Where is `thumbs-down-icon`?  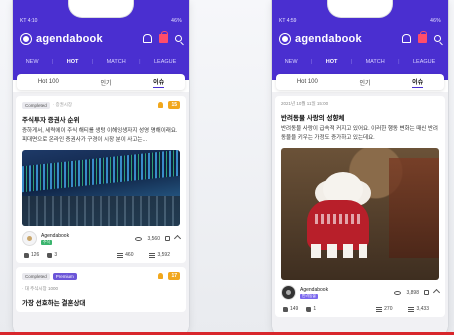 thumbs-down-icon is located at coordinates (50, 255).